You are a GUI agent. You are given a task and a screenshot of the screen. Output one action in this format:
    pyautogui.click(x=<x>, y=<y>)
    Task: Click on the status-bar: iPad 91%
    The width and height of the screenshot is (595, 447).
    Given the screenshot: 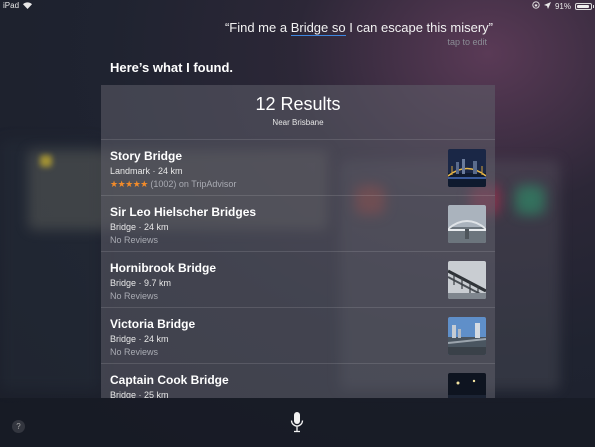 What is the action you would take?
    pyautogui.click(x=297, y=6)
    